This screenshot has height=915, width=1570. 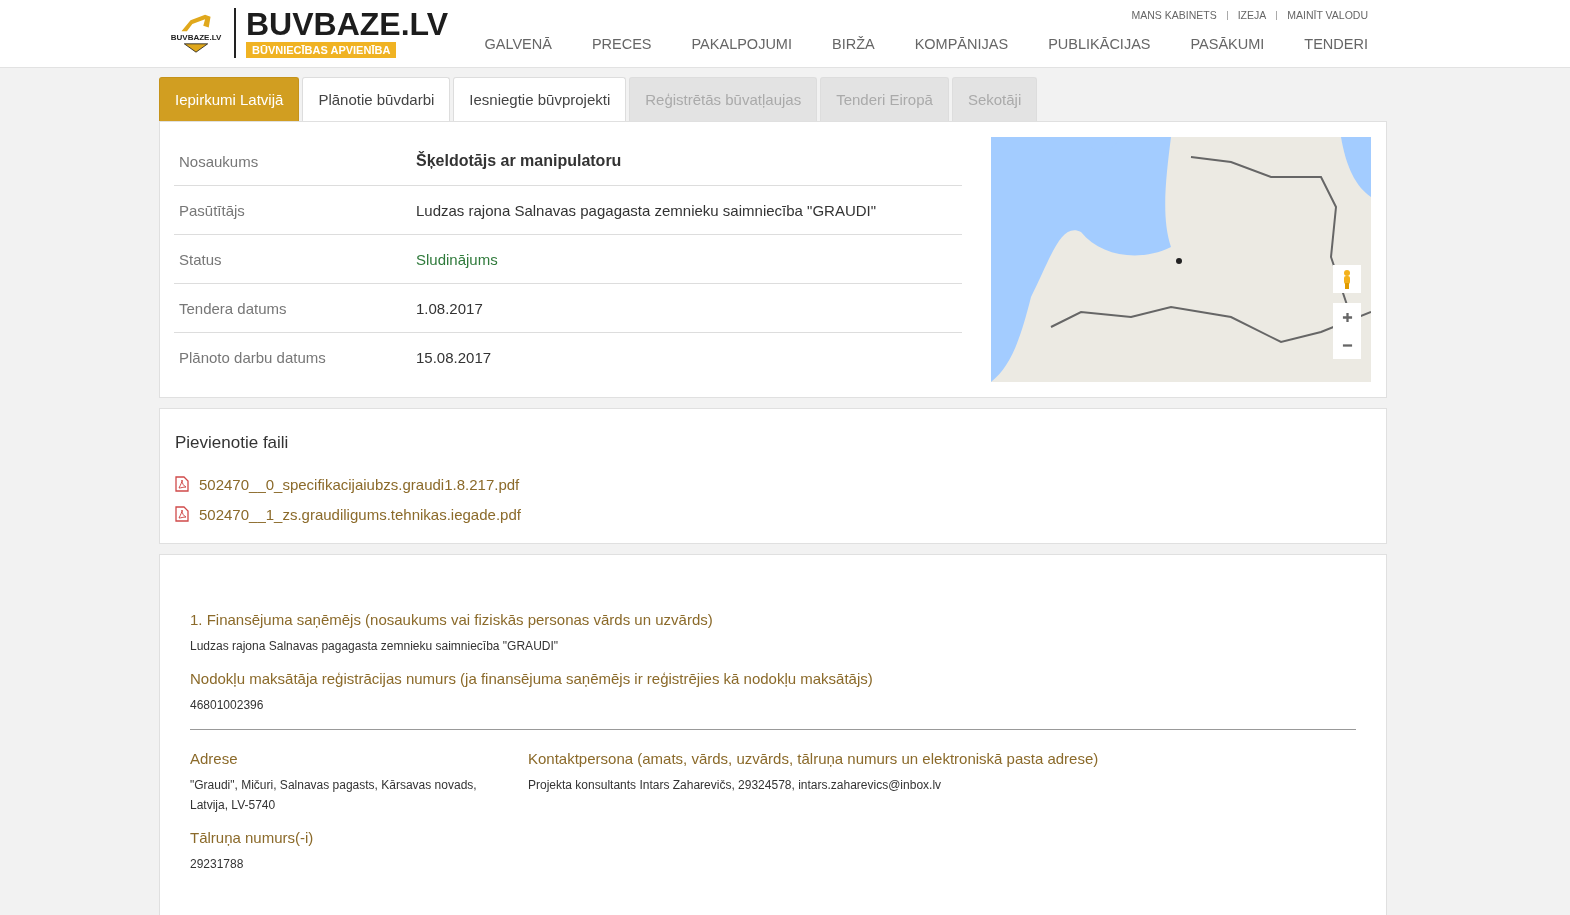 I want to click on logo-subtitle: BŪVNIECĪBAS APVIENĪBA, so click(x=321, y=50).